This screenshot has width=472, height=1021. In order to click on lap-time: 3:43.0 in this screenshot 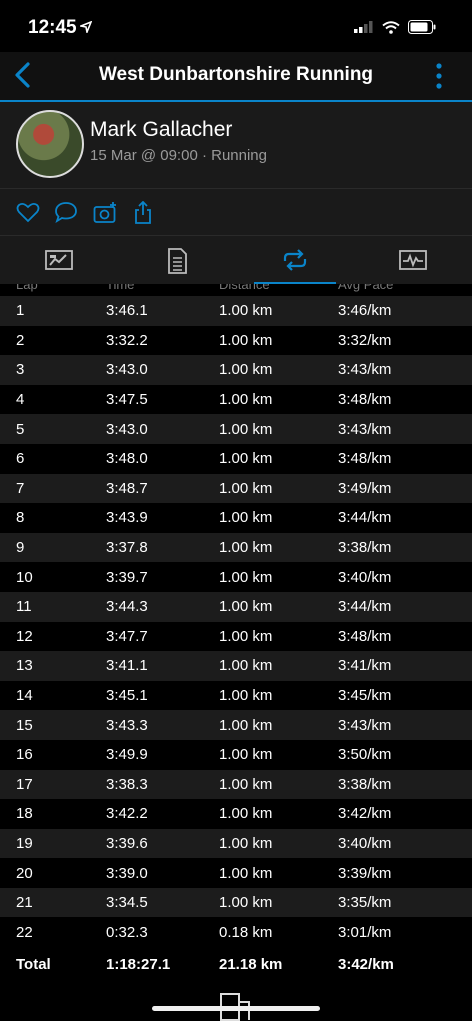, I will do `click(127, 370)`.